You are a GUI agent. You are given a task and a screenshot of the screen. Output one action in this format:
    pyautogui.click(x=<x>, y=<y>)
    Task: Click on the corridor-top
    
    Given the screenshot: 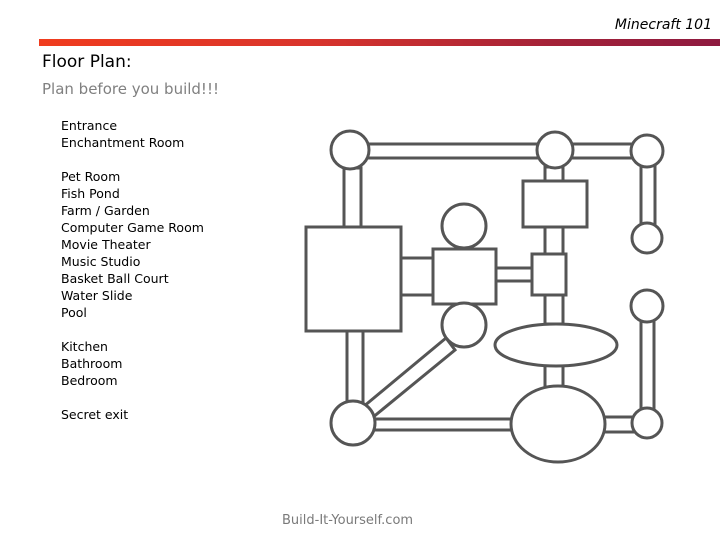 What is the action you would take?
    pyautogui.click(x=453, y=151)
    